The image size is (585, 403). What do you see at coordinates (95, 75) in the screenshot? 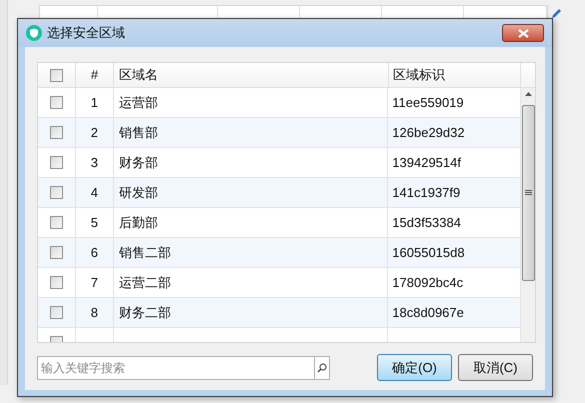
I see `column-header: #` at bounding box center [95, 75].